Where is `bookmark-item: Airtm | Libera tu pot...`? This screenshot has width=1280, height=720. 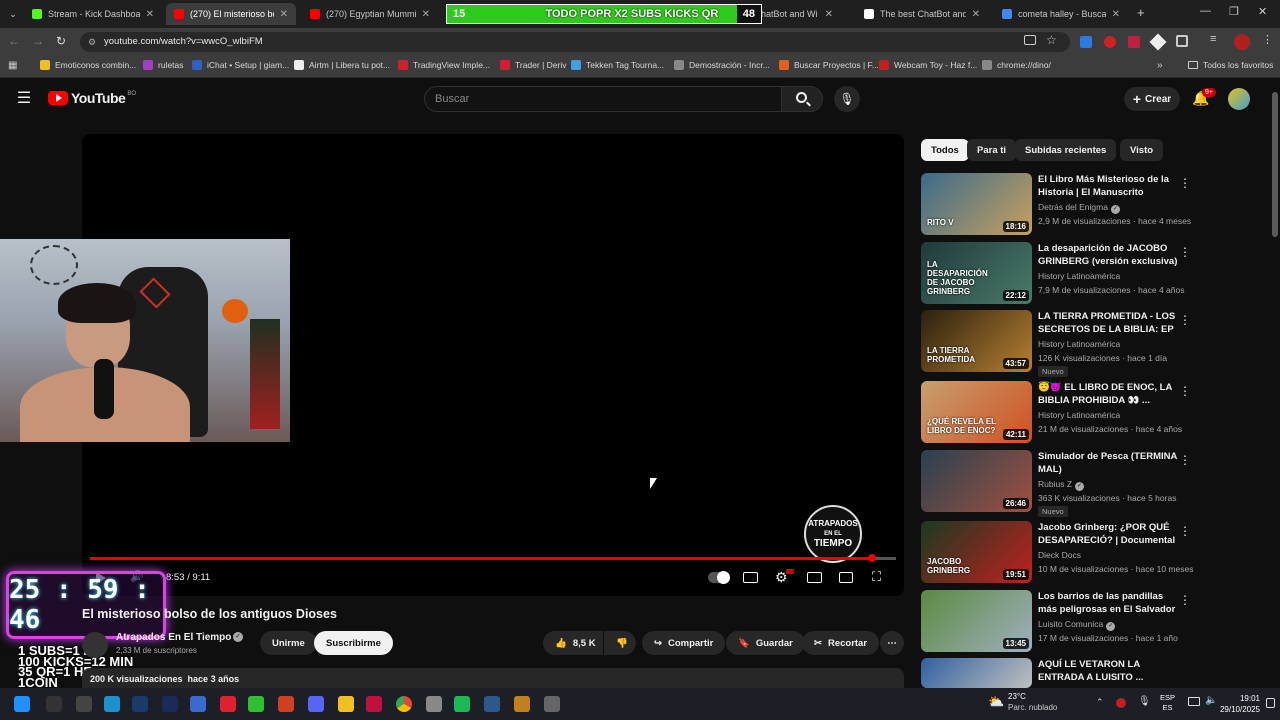 bookmark-item: Airtm | Libera tu pot... is located at coordinates (342, 65).